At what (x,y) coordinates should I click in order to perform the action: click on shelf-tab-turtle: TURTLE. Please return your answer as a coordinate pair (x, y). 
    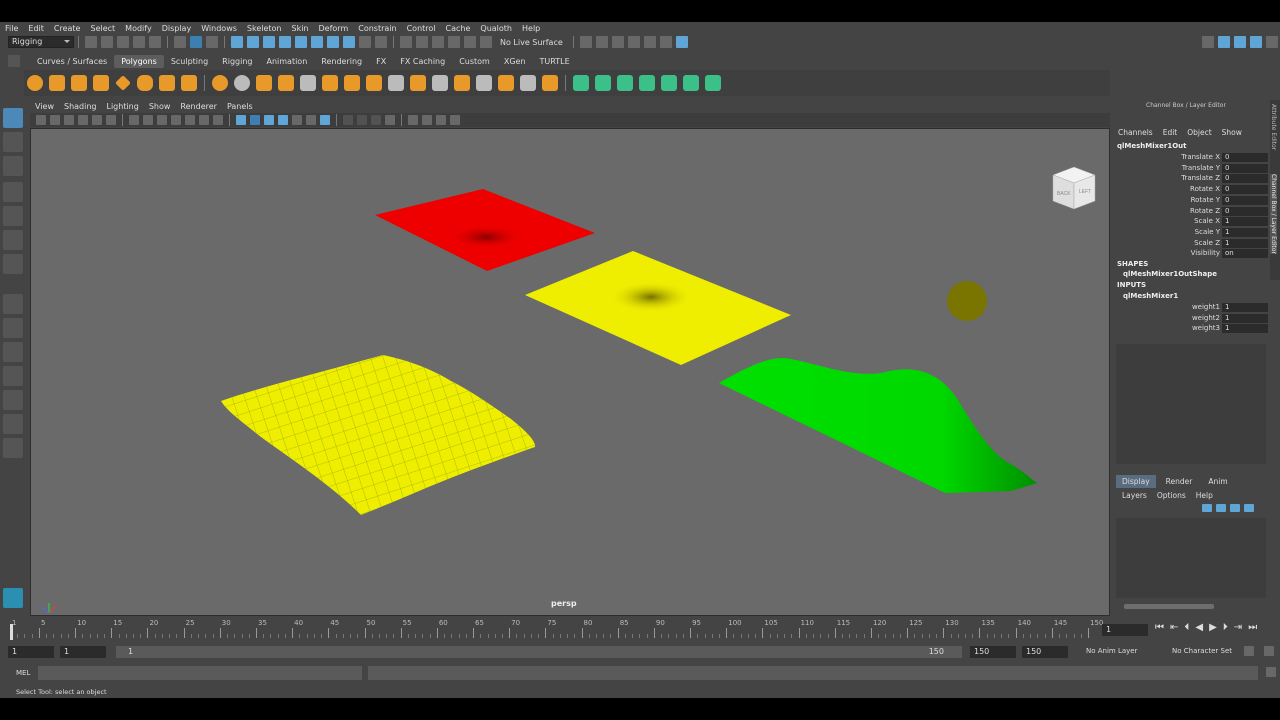
    Looking at the image, I should click on (555, 61).